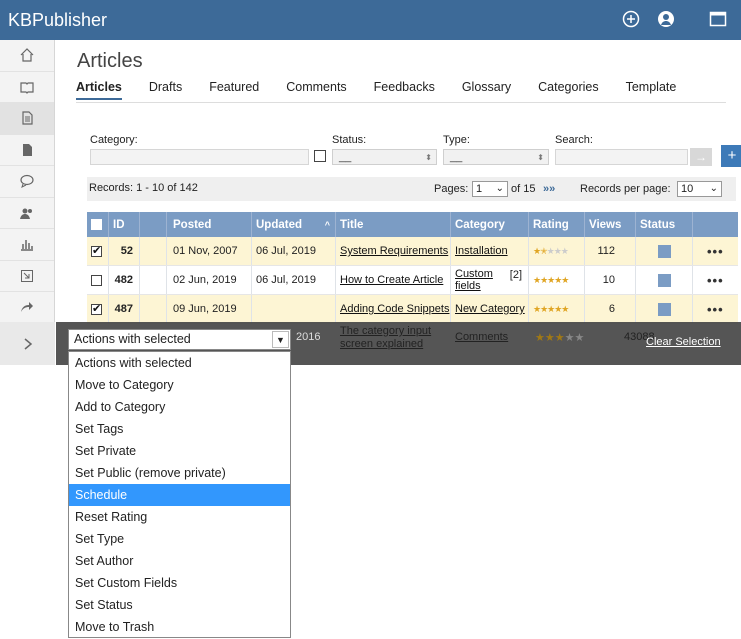 This screenshot has width=741, height=639. I want to click on option-set-tags: Set Tags, so click(179, 429).